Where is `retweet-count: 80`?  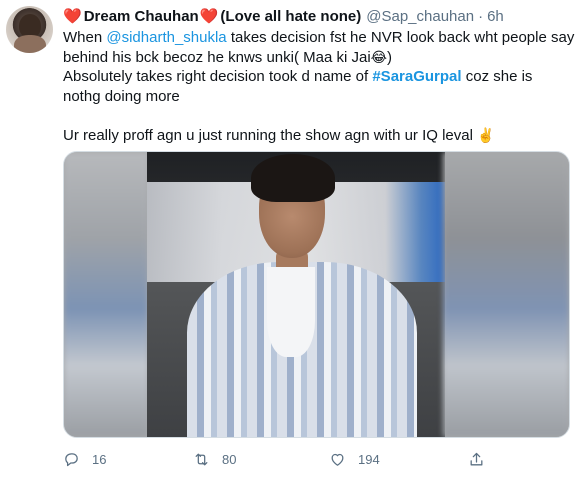 retweet-count: 80 is located at coordinates (229, 459).